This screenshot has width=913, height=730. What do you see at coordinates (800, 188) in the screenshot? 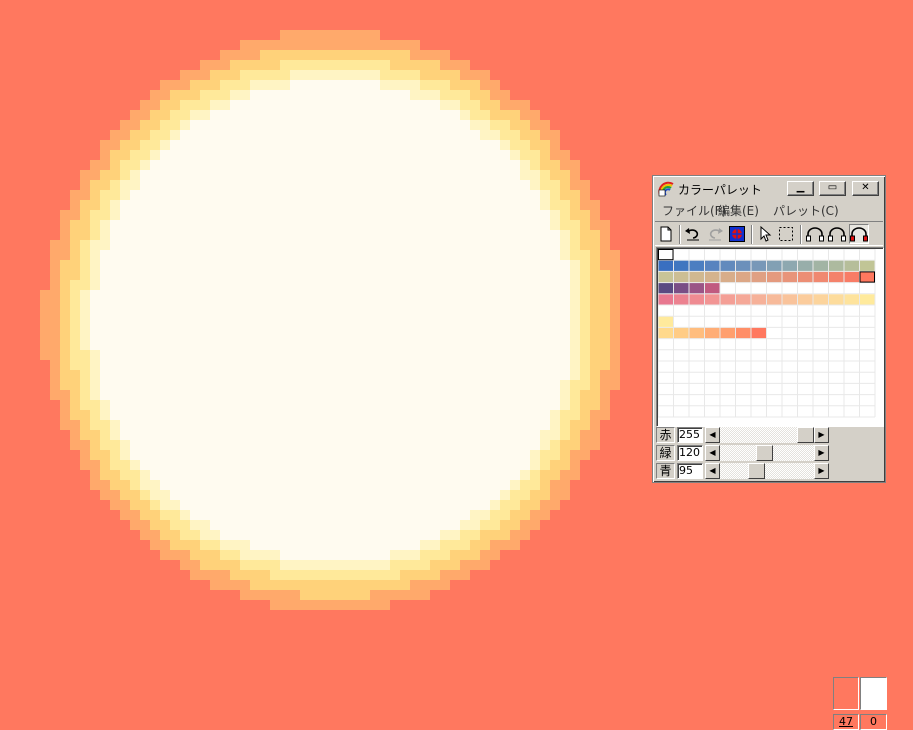
I see `minimize-button: ▁` at bounding box center [800, 188].